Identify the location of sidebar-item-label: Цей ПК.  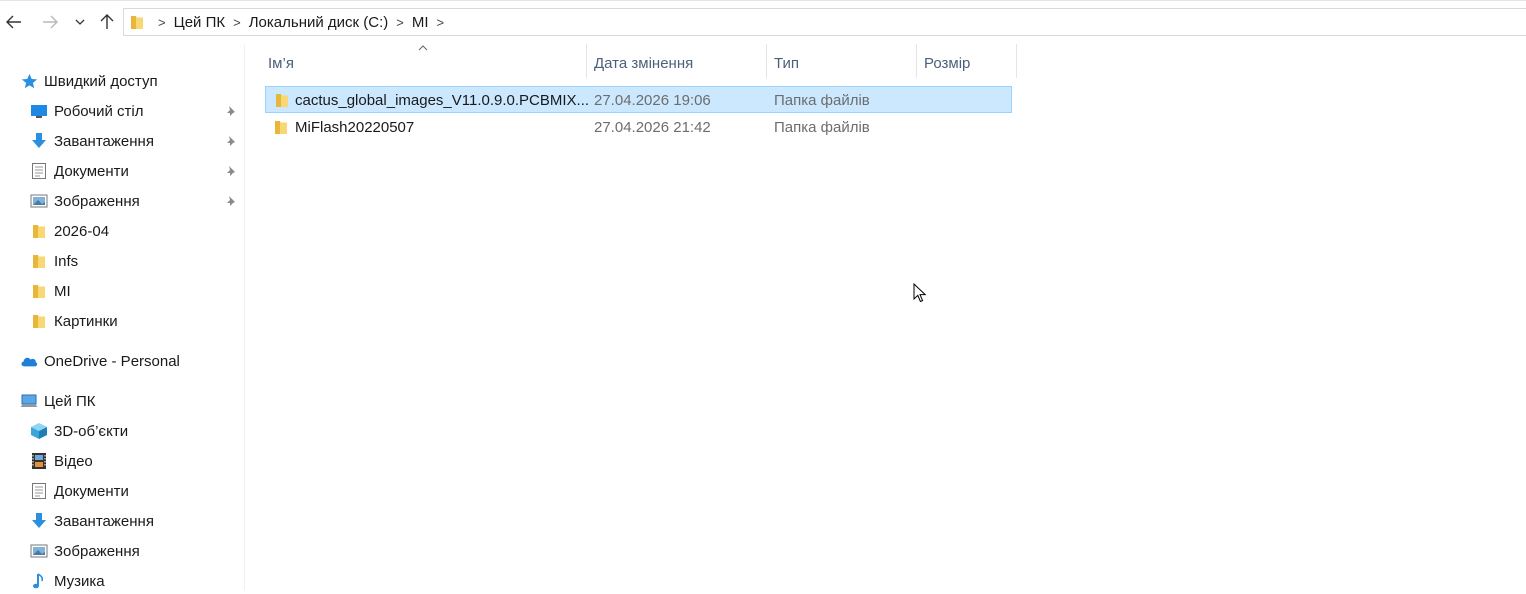
(70, 401).